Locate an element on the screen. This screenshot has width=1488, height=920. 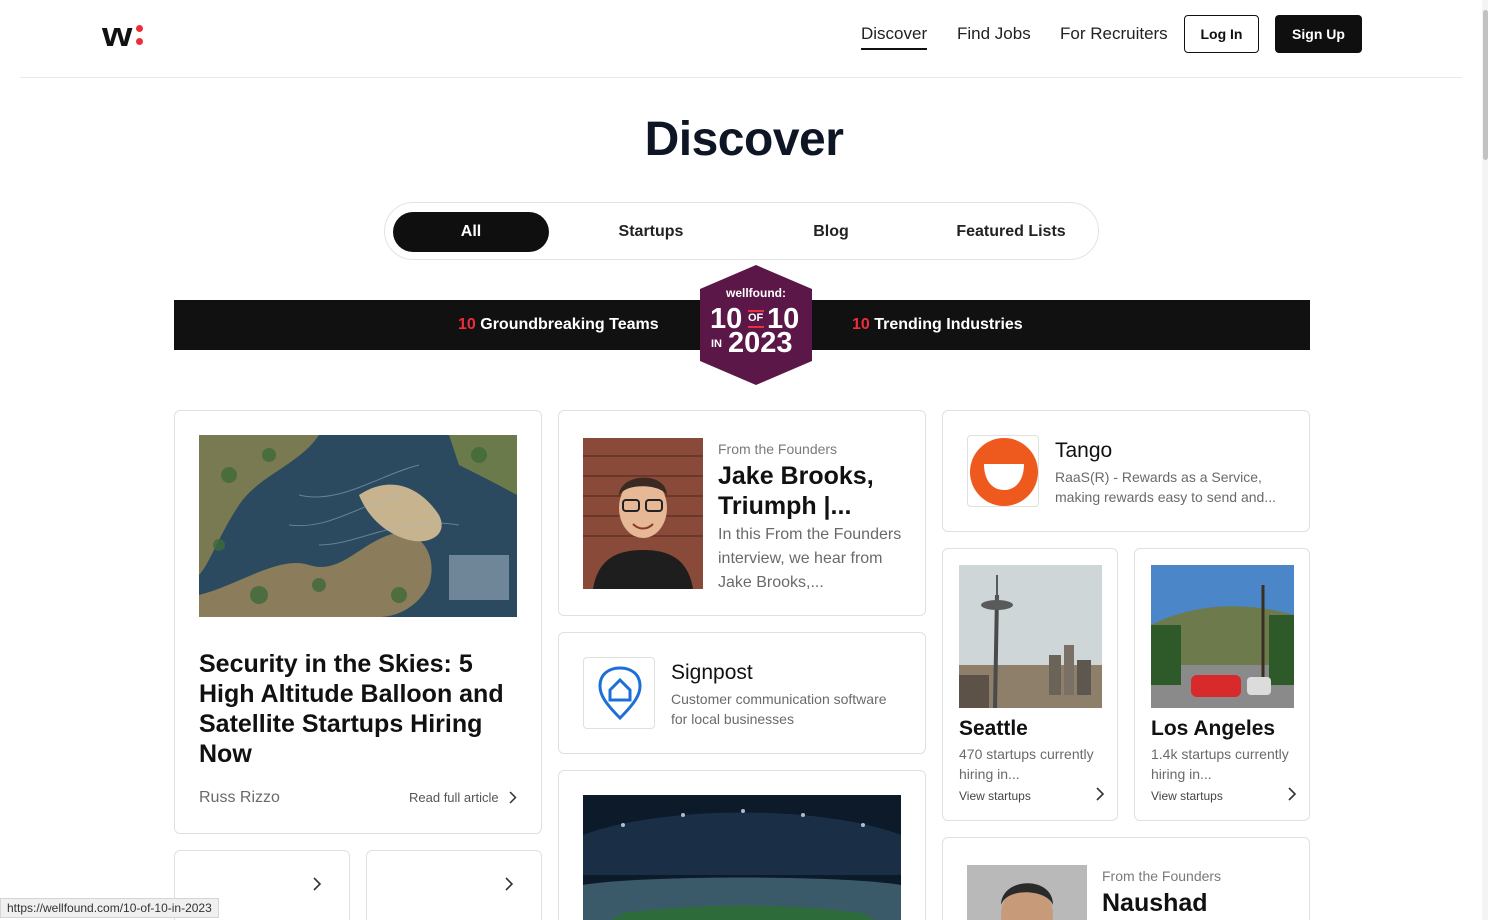
status-bar-url: https://wellfound.com/10-of-10-in-2023 is located at coordinates (109, 908).